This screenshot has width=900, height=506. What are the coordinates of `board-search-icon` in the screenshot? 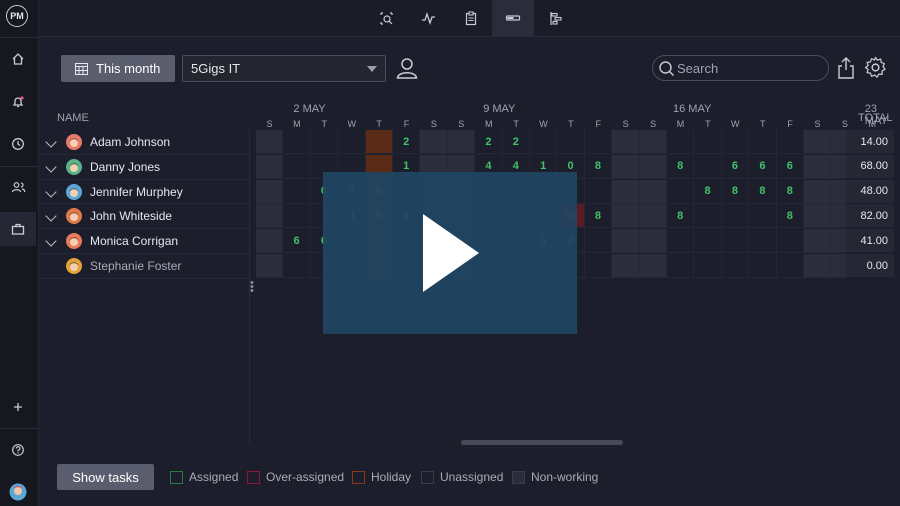 It's located at (386, 18).